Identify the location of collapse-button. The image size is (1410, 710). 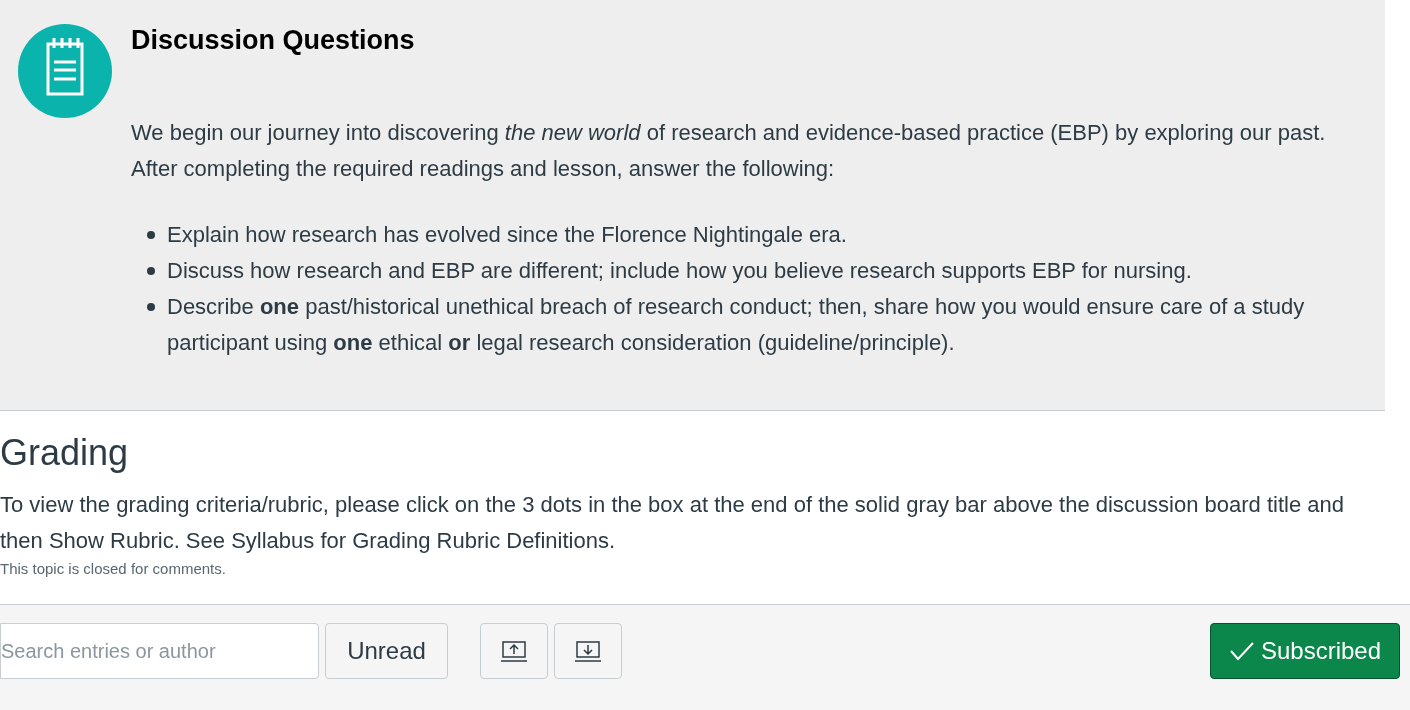
(514, 651).